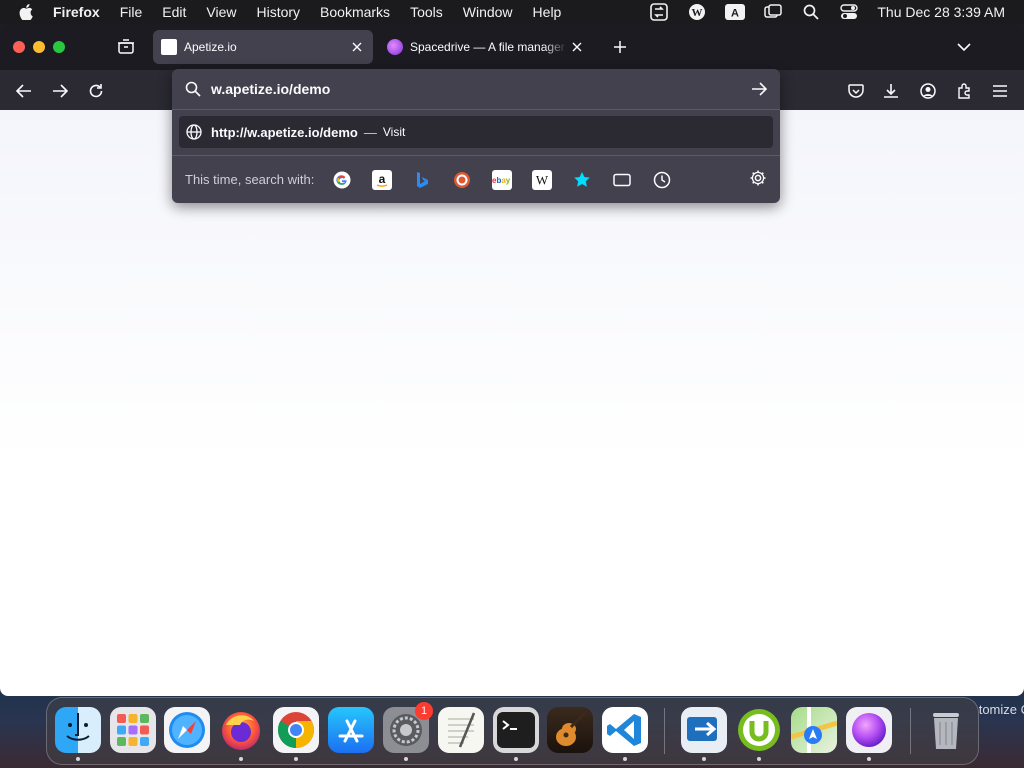  I want to click on menu-tools: Tools, so click(426, 12).